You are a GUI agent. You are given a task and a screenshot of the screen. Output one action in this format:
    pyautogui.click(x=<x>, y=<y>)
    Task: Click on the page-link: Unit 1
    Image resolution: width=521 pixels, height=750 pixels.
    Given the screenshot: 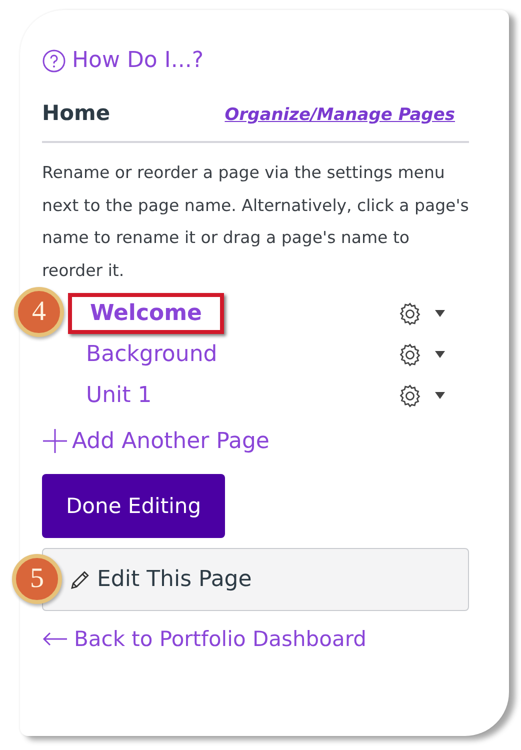 What is the action you would take?
    pyautogui.click(x=119, y=395)
    